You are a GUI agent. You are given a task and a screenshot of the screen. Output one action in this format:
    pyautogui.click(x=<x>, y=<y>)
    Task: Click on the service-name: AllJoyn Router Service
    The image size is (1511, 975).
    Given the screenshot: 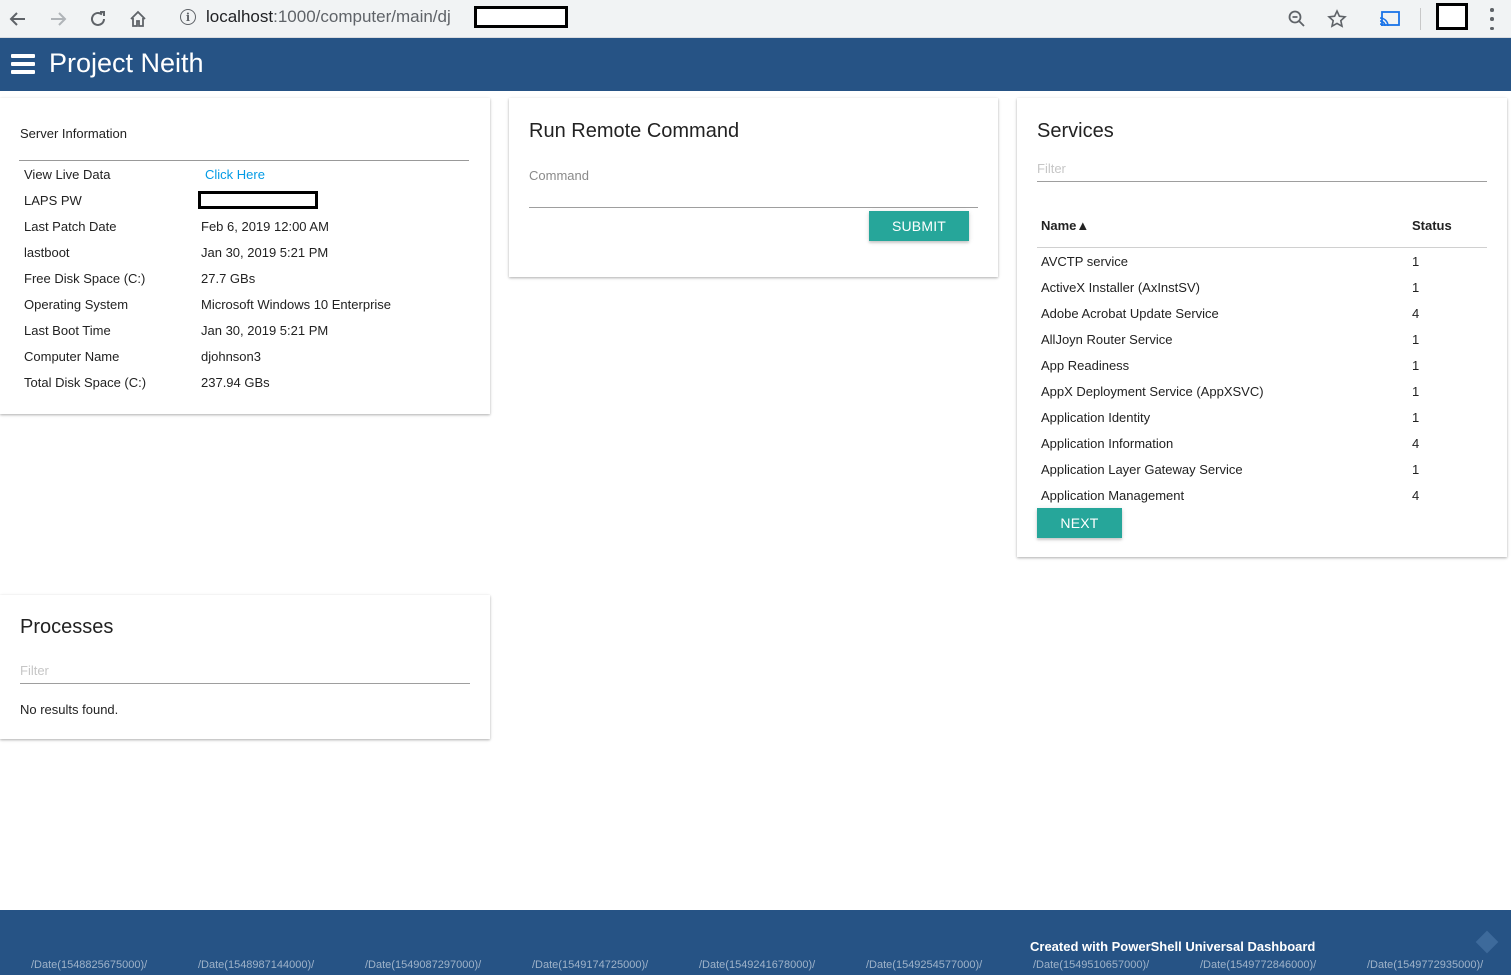 What is the action you would take?
    pyautogui.click(x=1107, y=339)
    